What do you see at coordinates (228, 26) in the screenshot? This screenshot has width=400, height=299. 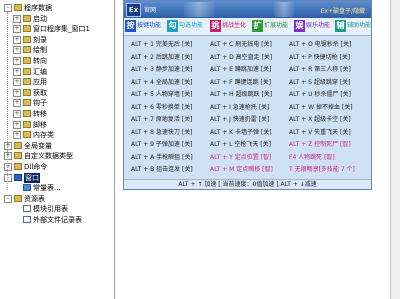 I see `tab-2: 挑挑战生化` at bounding box center [228, 26].